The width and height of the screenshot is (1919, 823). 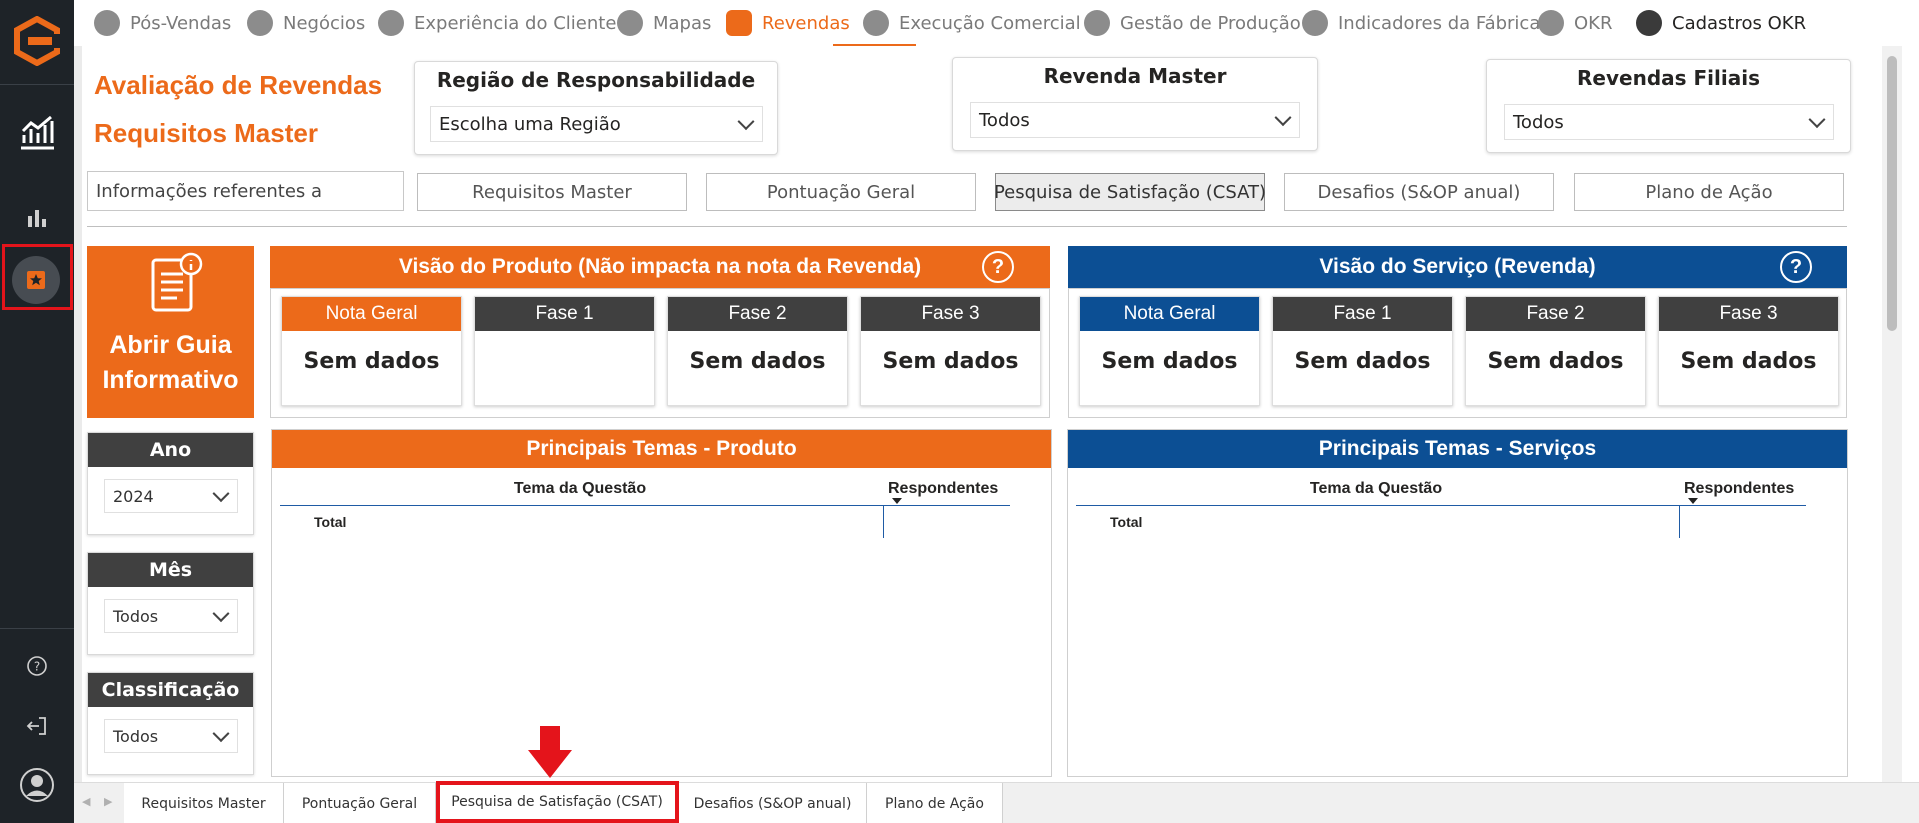 I want to click on temas-produto-title: Principais Temas - Produto, so click(x=661, y=449).